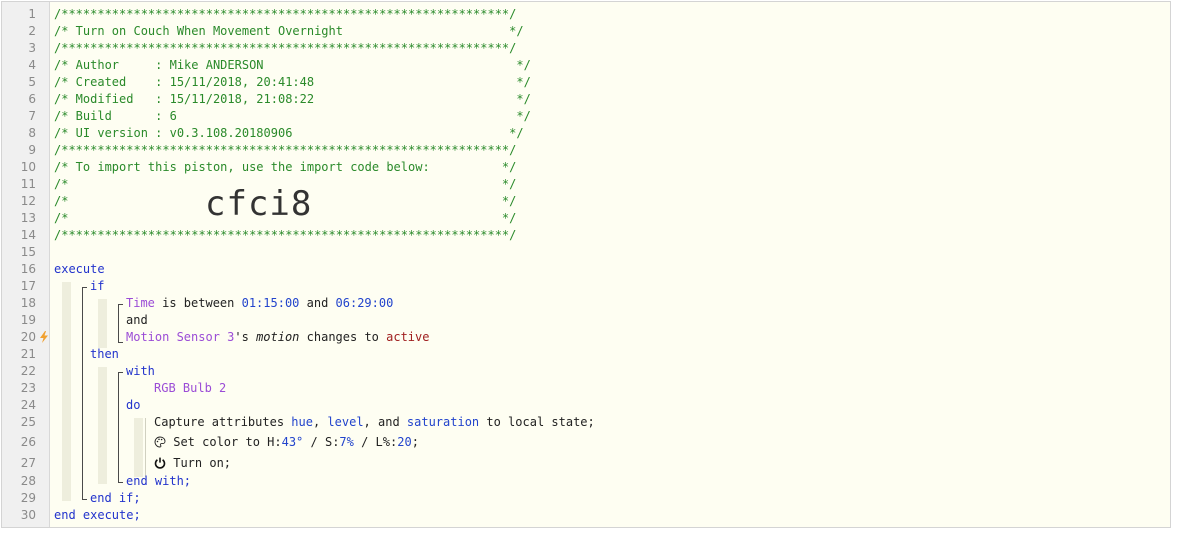 The image size is (1178, 533). Describe the element at coordinates (28, 184) in the screenshot. I see `line-number: 11` at that location.